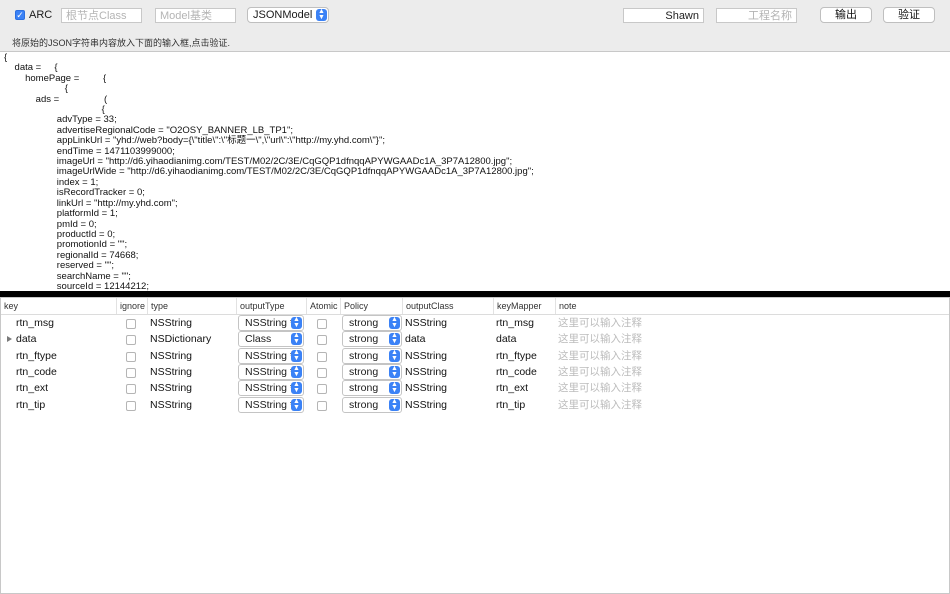 Image resolution: width=950 pixels, height=594 pixels. What do you see at coordinates (101, 15) in the screenshot?
I see `root-class-field` at bounding box center [101, 15].